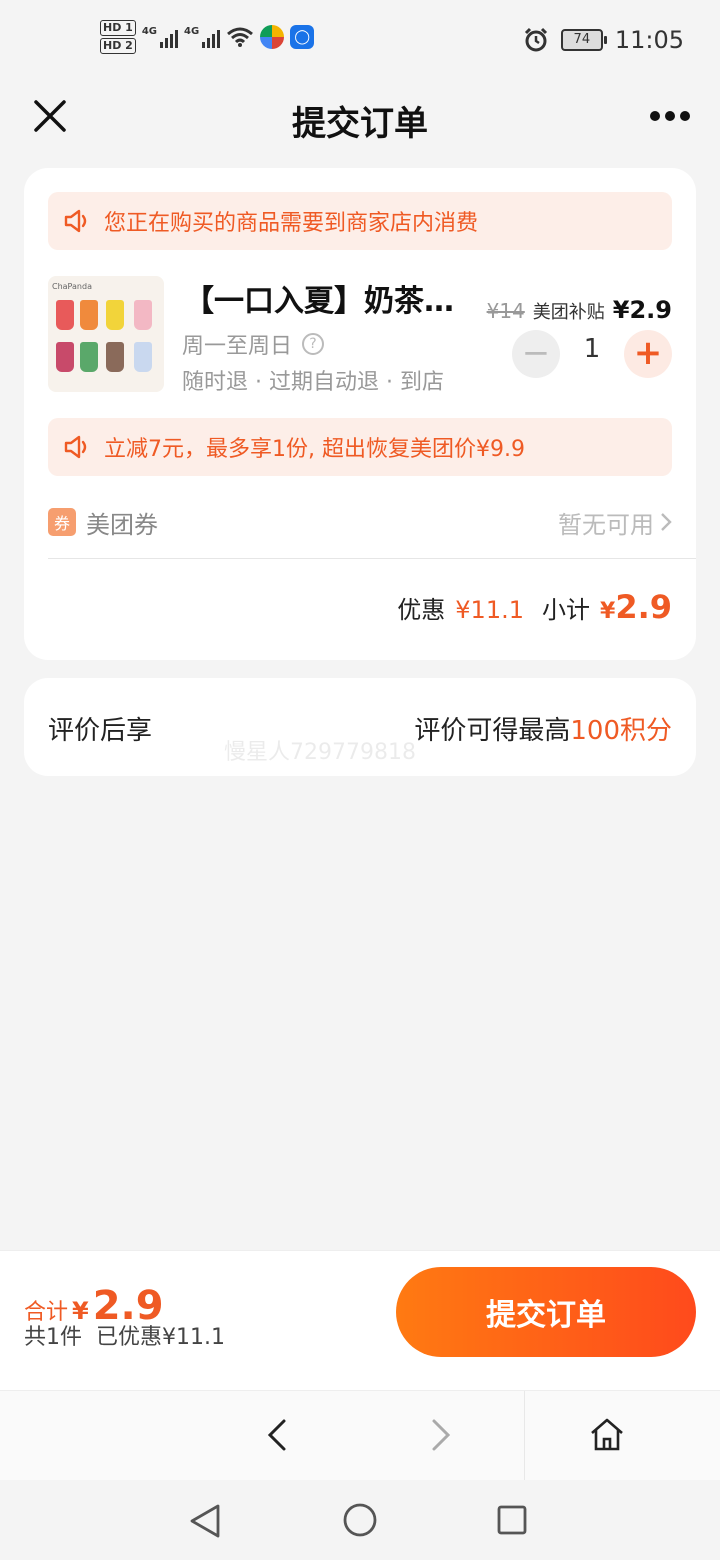 The height and width of the screenshot is (1560, 720). I want to click on status-left: HD 1 HD 2 4G 4G ◯, so click(207, 37).